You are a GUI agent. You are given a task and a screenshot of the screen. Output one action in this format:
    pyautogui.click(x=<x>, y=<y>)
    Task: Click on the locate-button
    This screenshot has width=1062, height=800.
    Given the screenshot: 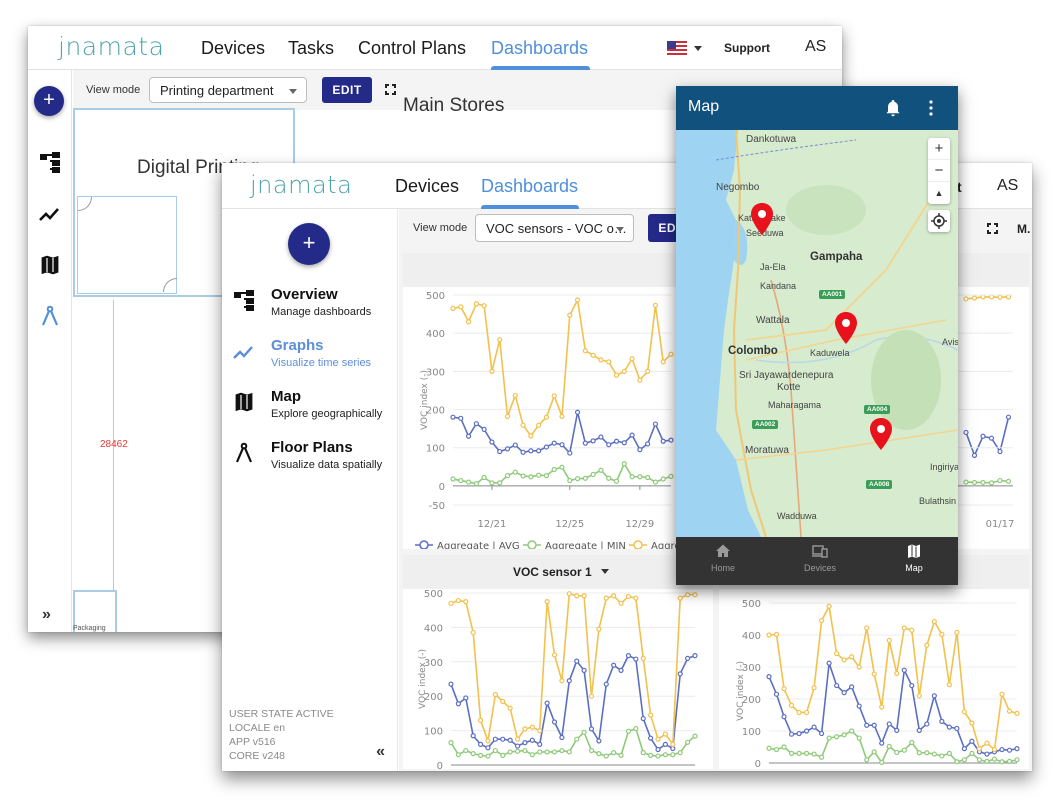 What is the action you would take?
    pyautogui.click(x=939, y=221)
    